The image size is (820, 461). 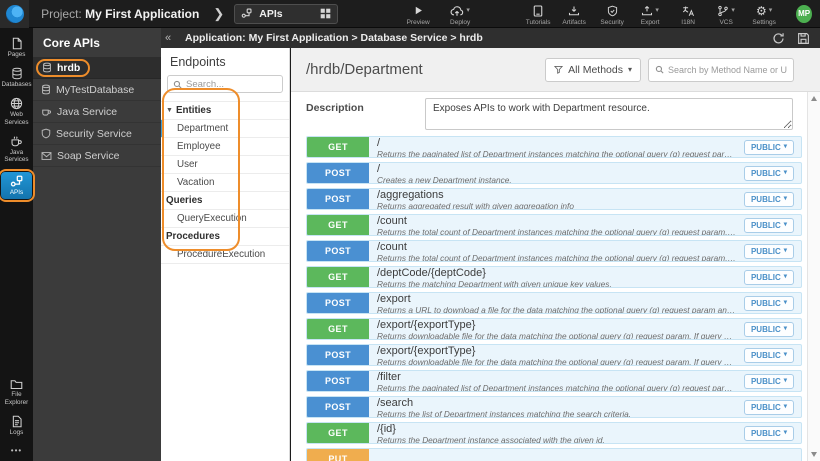 What do you see at coordinates (46, 156) in the screenshot?
I see `envelope-icon` at bounding box center [46, 156].